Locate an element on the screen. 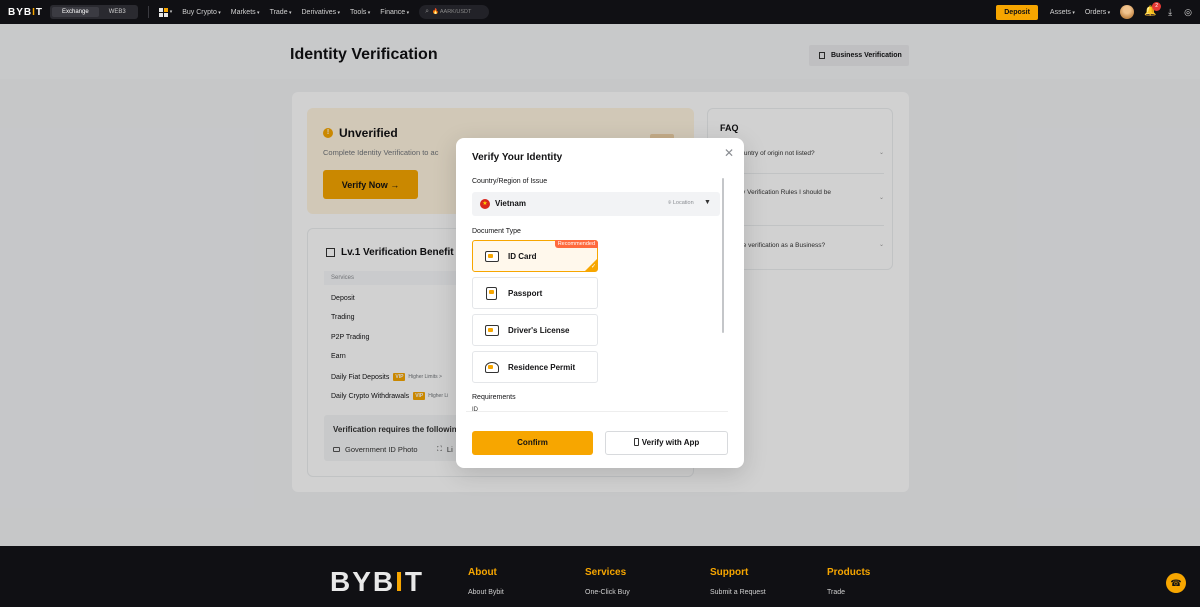 The height and width of the screenshot is (607, 1200). footer-heading: Services is located at coordinates (606, 572).